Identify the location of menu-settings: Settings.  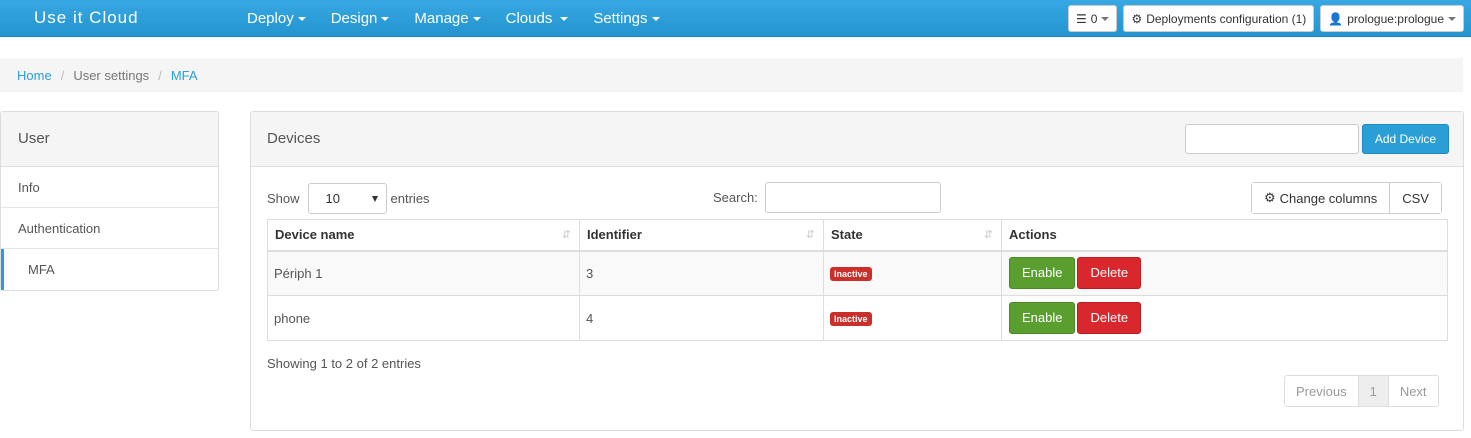
(626, 18).